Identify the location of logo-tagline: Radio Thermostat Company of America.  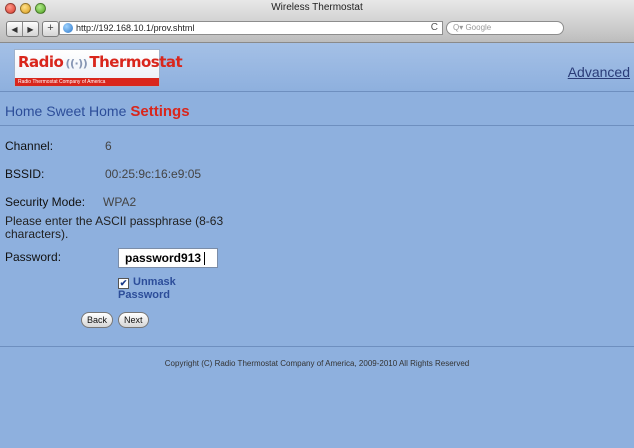
(87, 82).